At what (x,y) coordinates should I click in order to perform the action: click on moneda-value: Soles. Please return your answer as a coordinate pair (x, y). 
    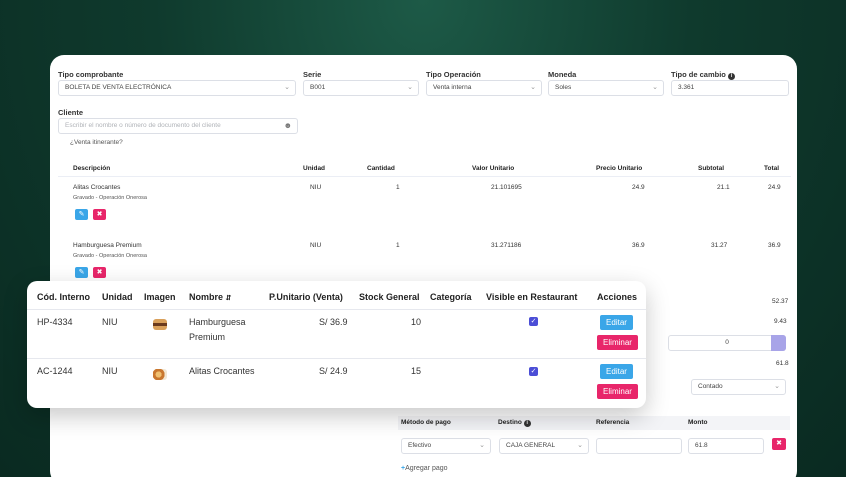
    Looking at the image, I should click on (563, 87).